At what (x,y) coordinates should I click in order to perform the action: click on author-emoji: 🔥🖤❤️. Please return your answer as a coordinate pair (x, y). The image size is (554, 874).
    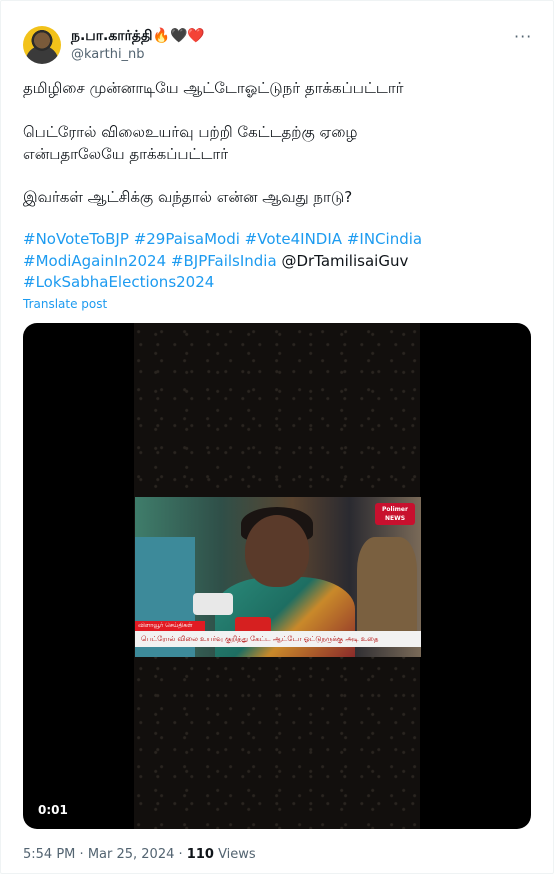
    Looking at the image, I should click on (178, 36).